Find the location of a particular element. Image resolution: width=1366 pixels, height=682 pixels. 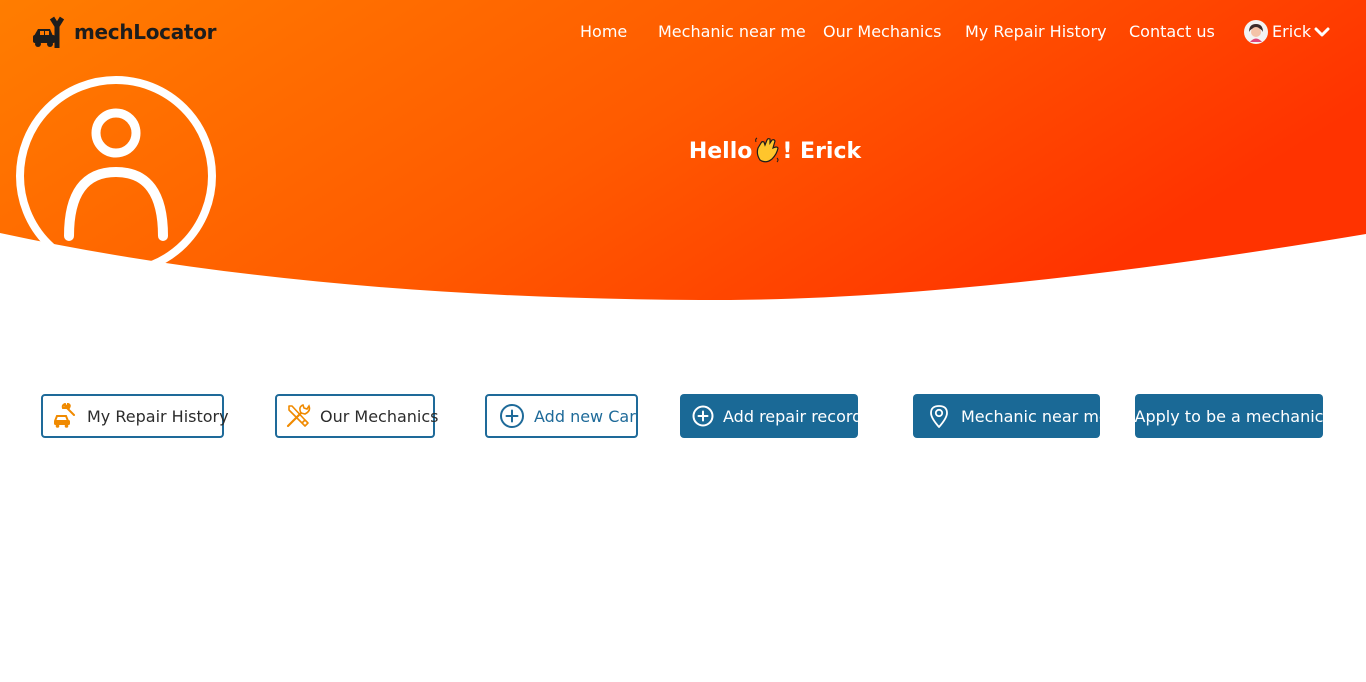

car-repair-icon is located at coordinates (64, 415).